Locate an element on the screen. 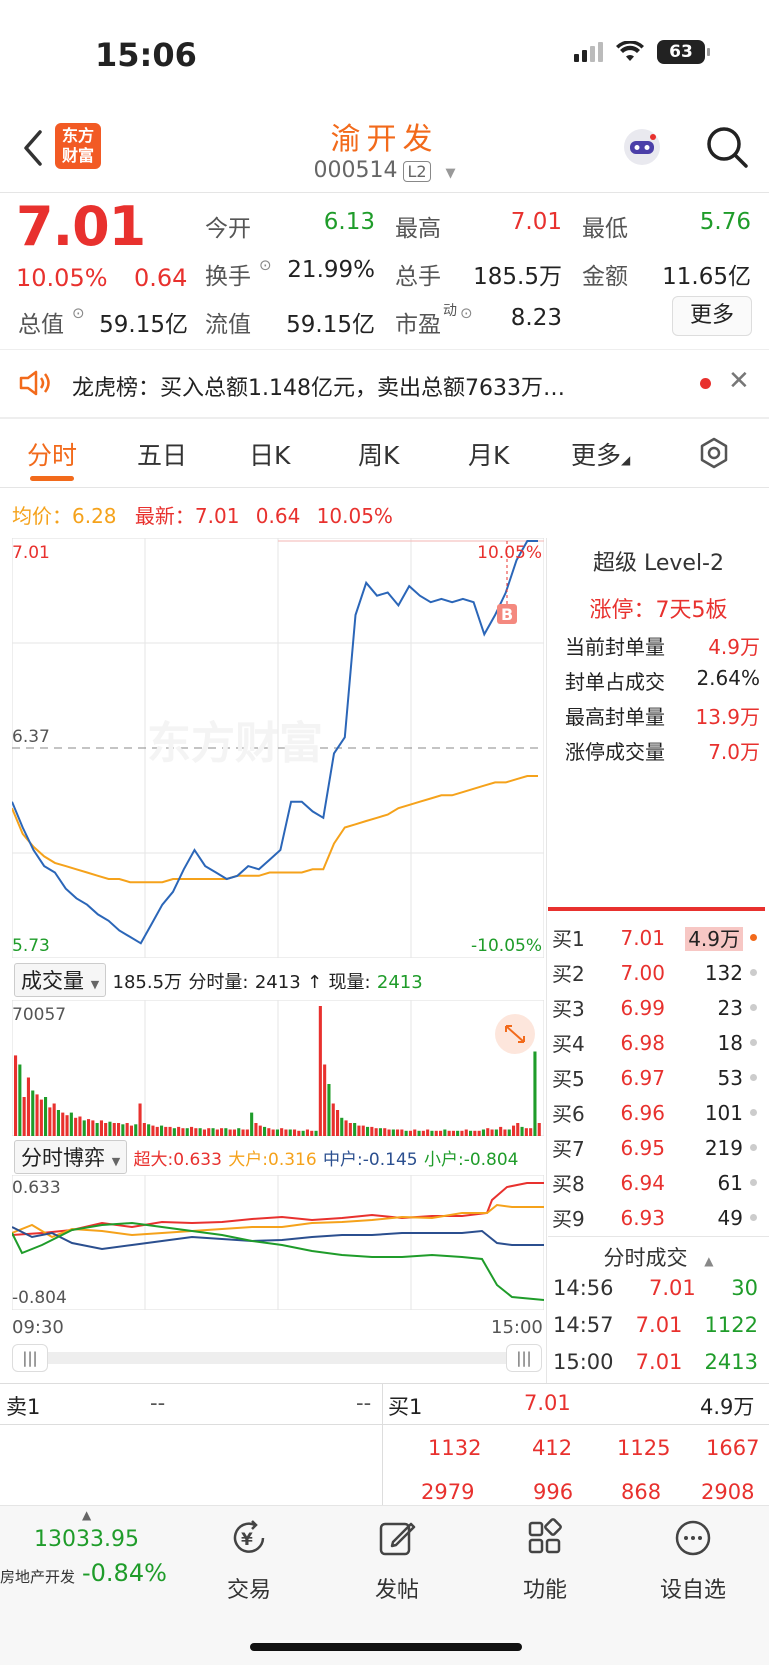 This screenshot has height=1665, width=769. capital-flow-dropdown: 分时博弈 ▼ is located at coordinates (71, 1157).